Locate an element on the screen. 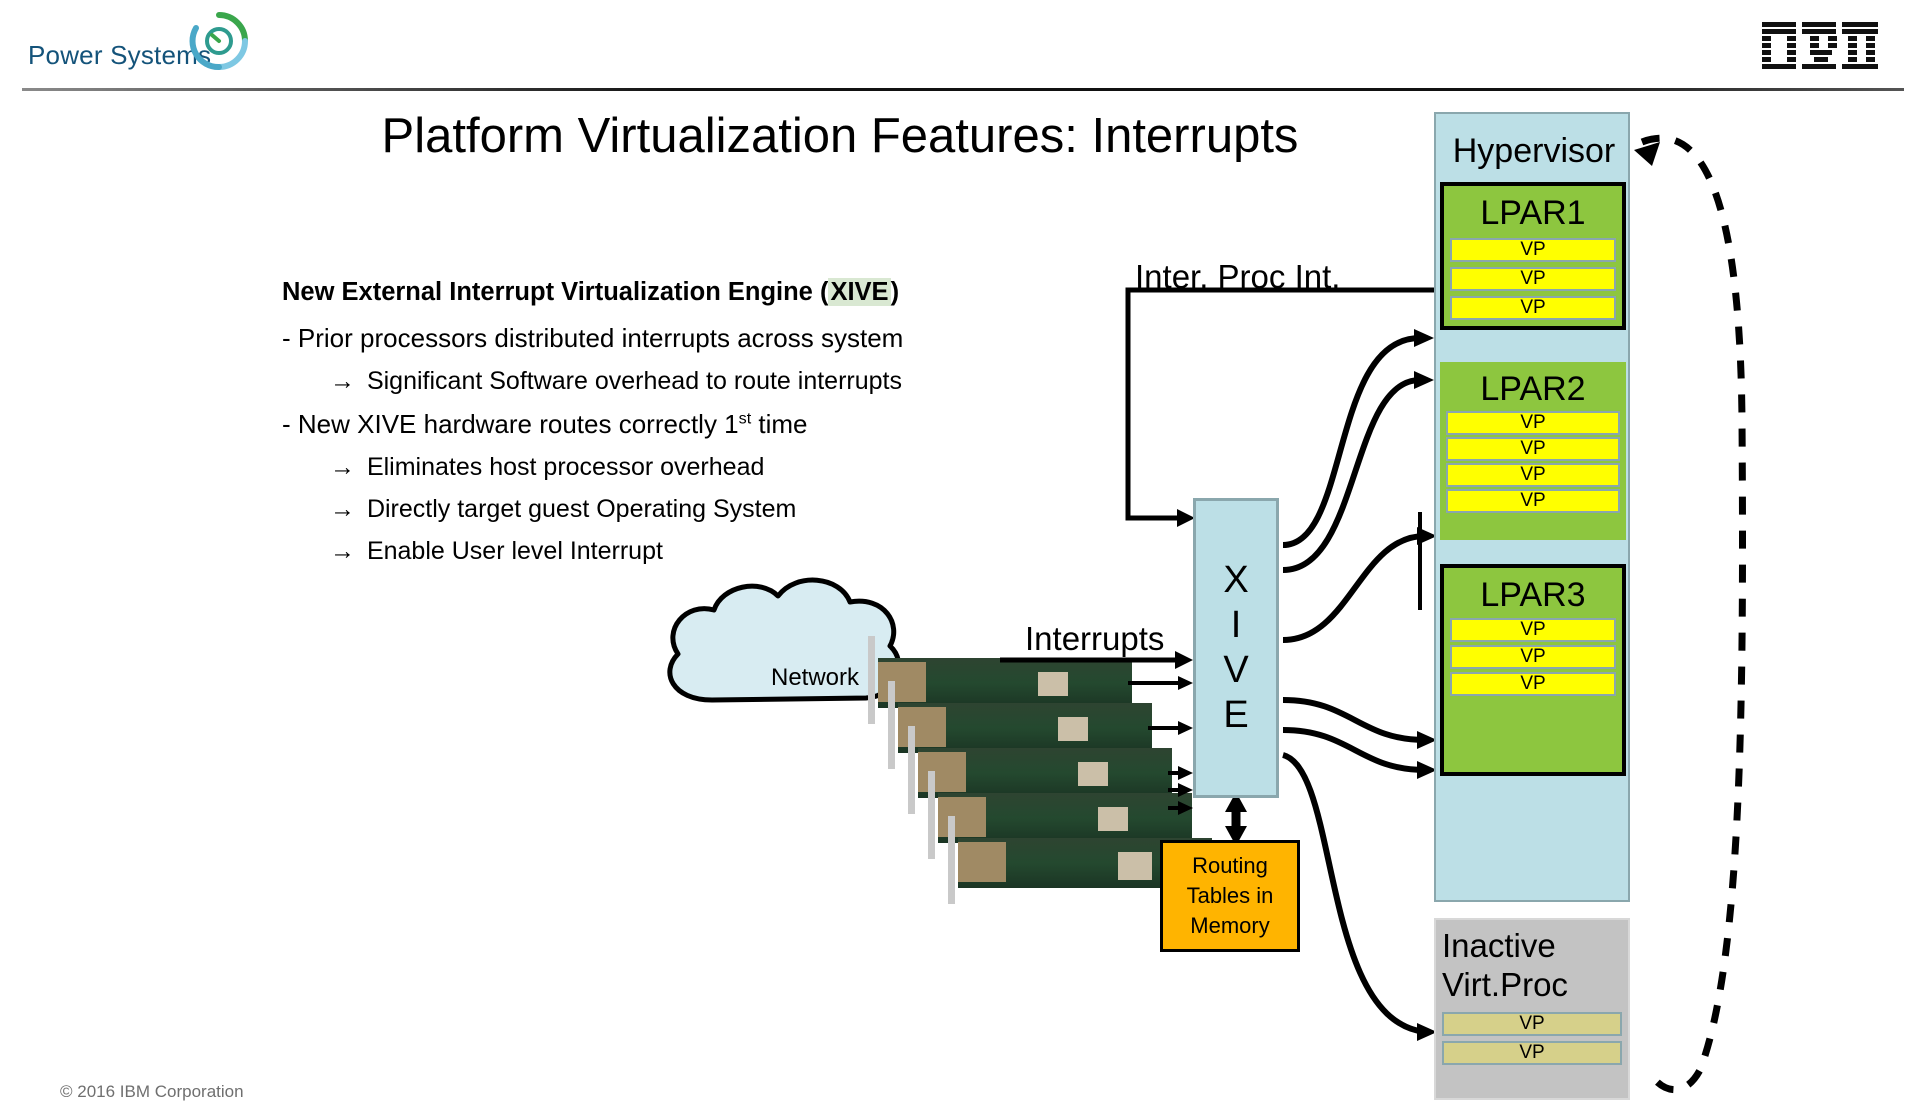 This screenshot has width=1926, height=1108. bullet-text: Eliminates host processor overhead is located at coordinates (565, 467).